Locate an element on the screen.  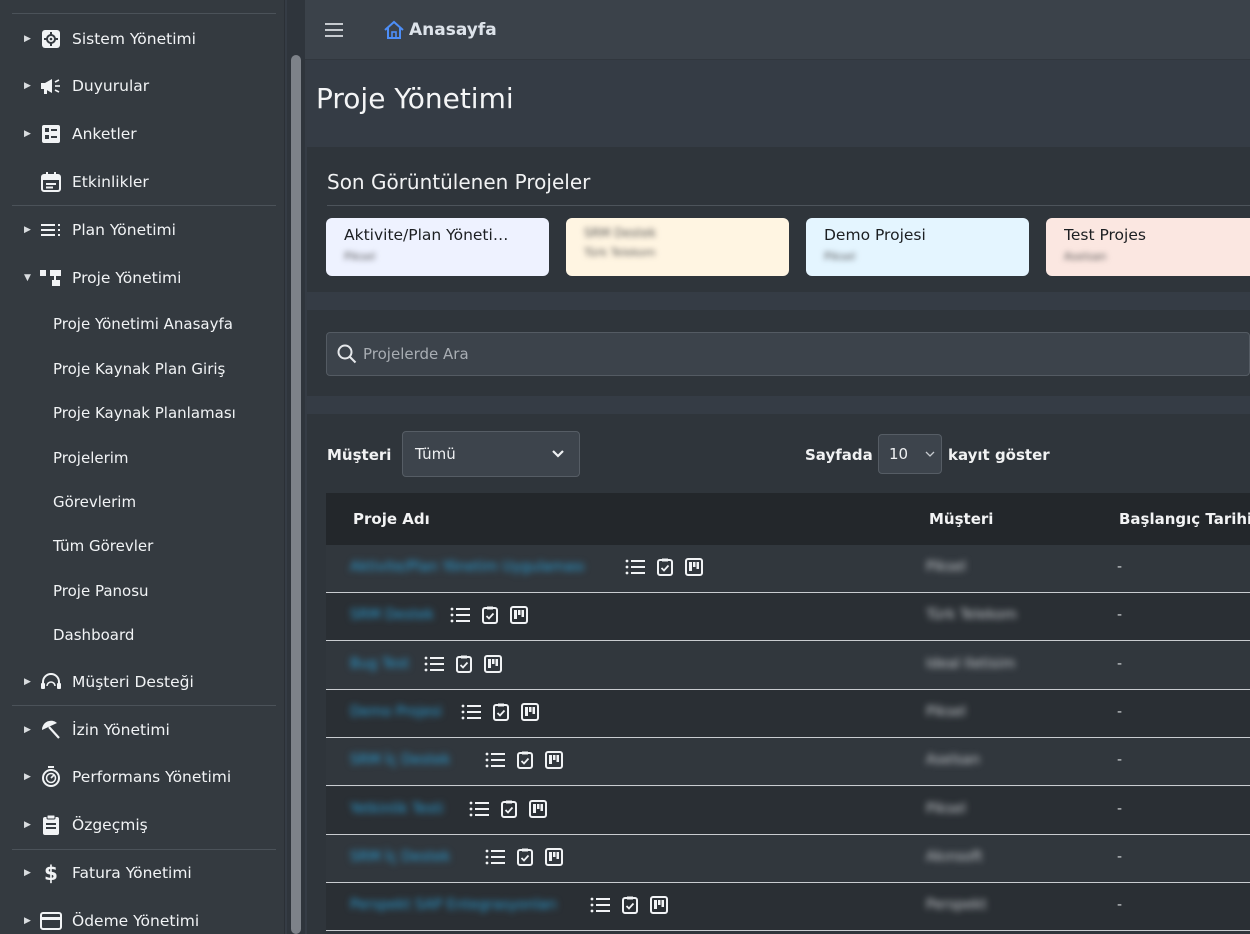
sidebar-subitem-projelerim: Projelerim is located at coordinates (91, 458).